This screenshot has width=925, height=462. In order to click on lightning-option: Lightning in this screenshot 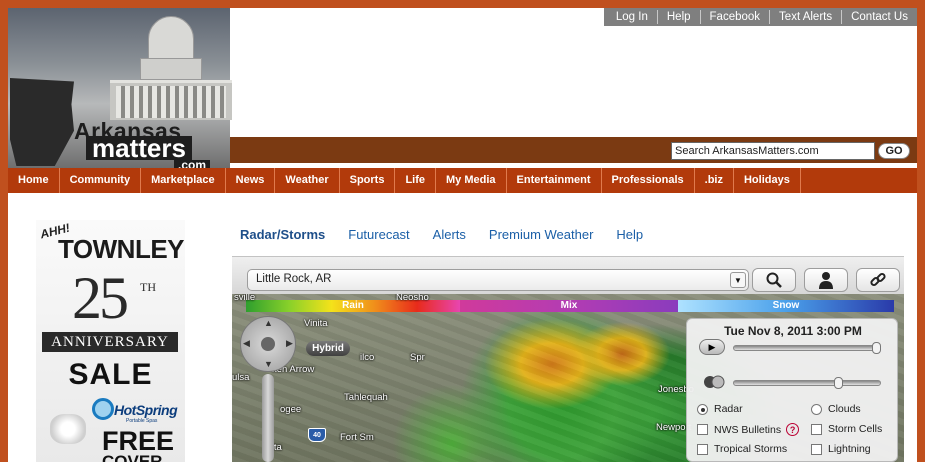, I will do `click(841, 449)`.